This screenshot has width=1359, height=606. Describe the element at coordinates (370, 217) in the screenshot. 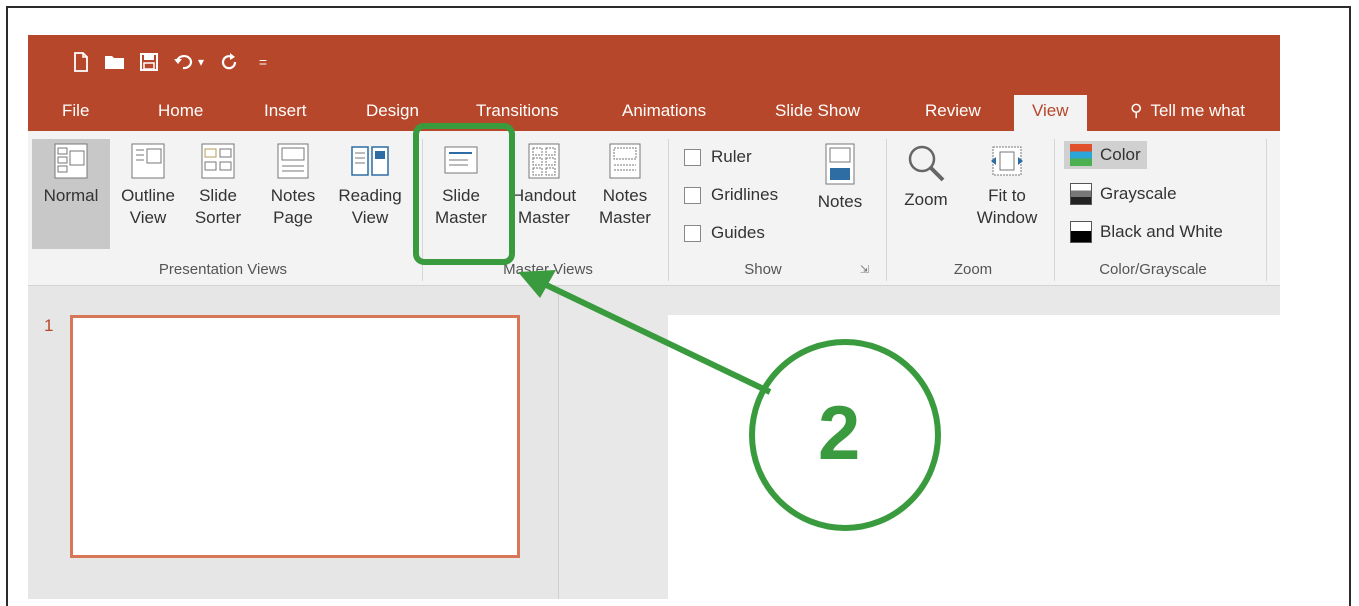

I see `reading-view-label-2: View` at that location.